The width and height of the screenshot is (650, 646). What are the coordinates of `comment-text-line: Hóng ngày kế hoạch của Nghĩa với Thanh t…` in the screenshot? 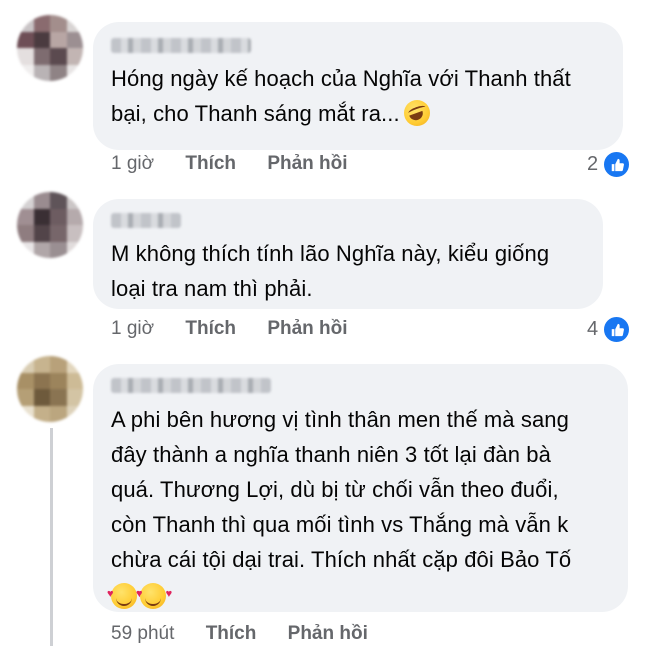 It's located at (341, 78).